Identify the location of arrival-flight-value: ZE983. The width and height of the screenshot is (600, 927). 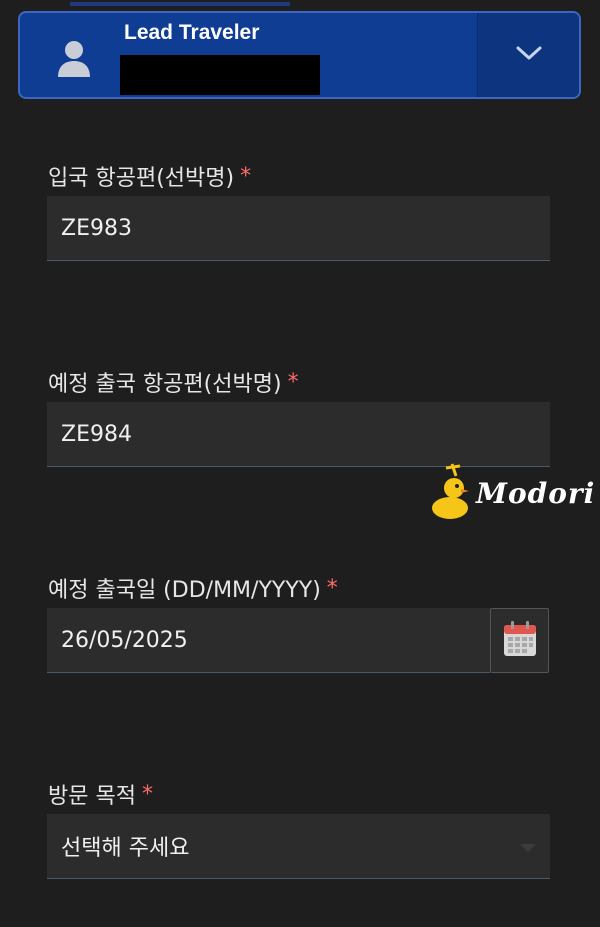
(96, 228).